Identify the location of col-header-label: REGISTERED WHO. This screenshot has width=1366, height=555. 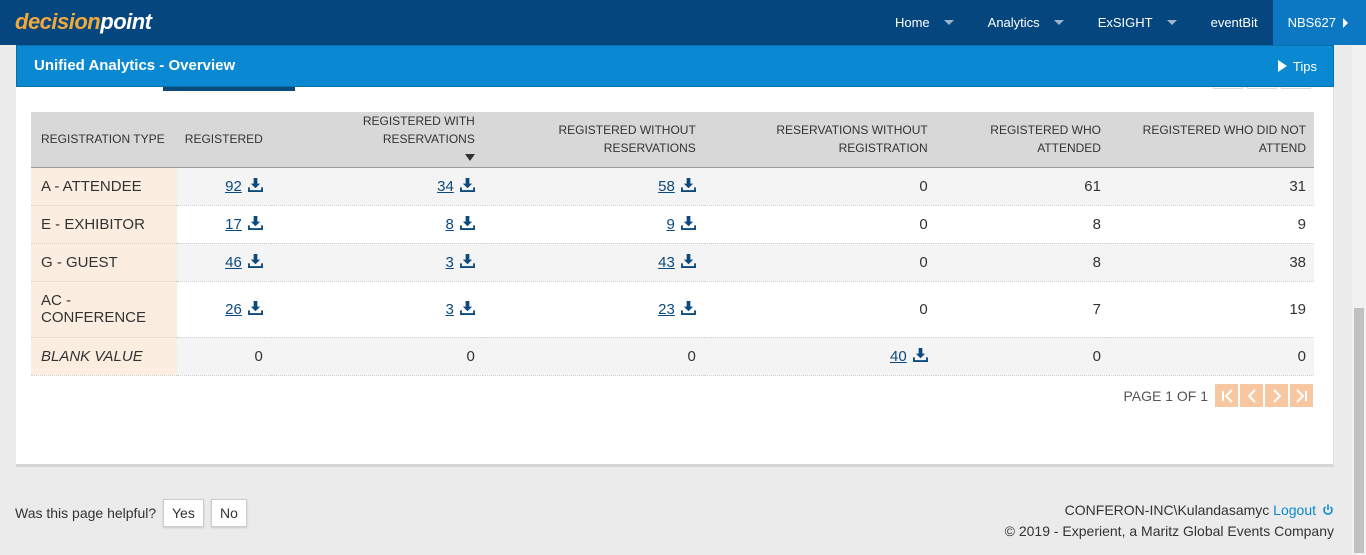
(1045, 130).